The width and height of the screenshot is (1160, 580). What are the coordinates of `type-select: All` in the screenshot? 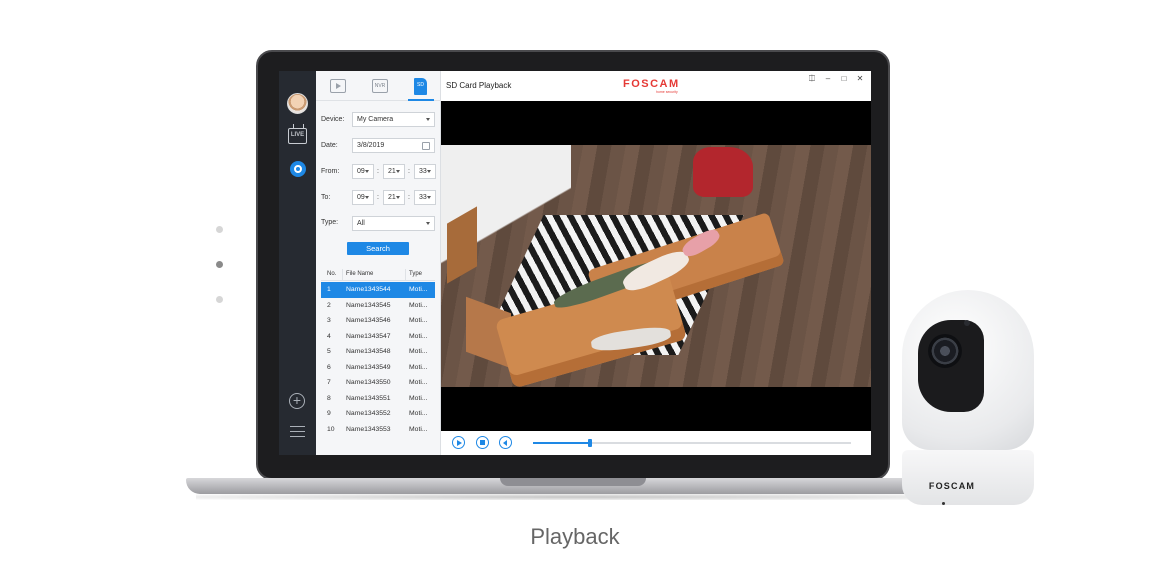 It's located at (393, 223).